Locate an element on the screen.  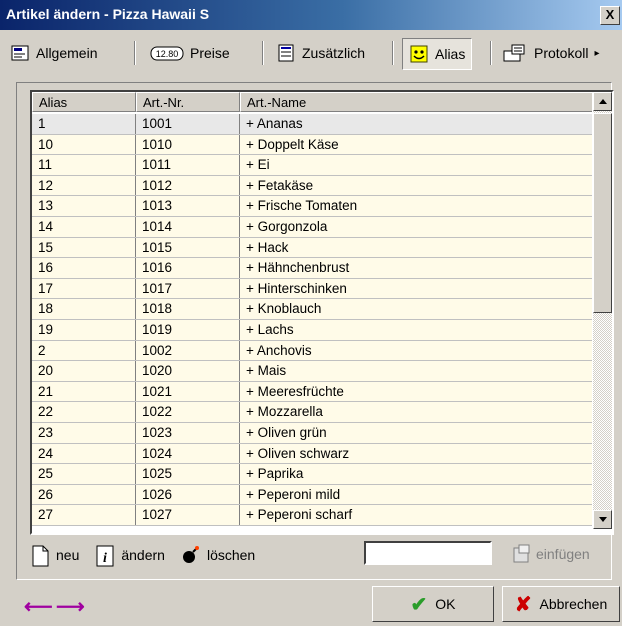
table-row: 25 1025 + Paprika is located at coordinates (312, 474).